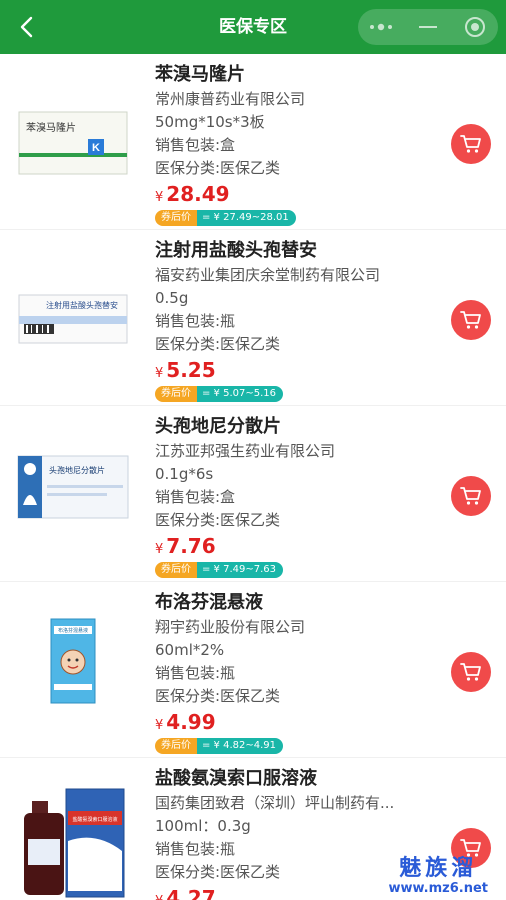 Image resolution: width=506 pixels, height=900 pixels. Describe the element at coordinates (198, 194) in the screenshot. I see `price-amount: 28.49` at that location.